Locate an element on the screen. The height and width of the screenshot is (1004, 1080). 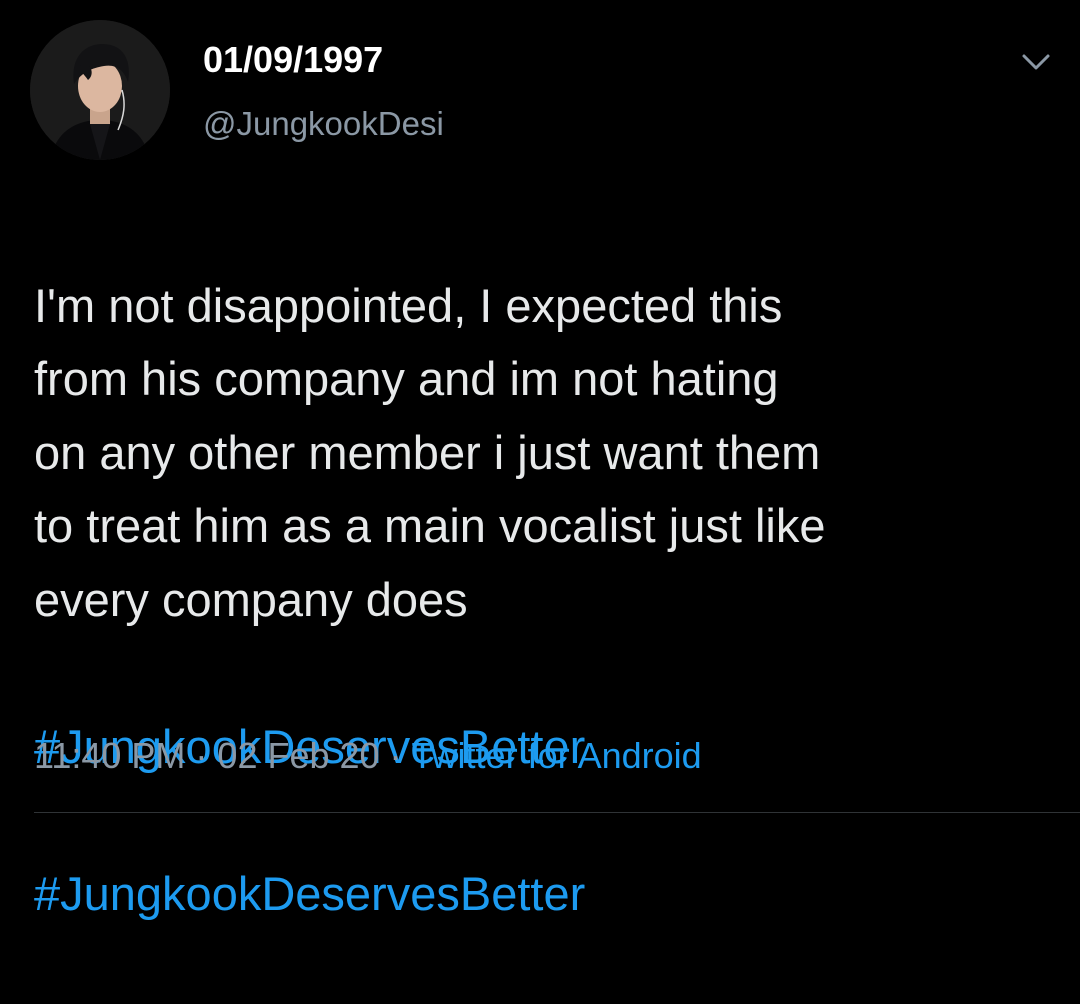
avatar-image is located at coordinates (100, 90).